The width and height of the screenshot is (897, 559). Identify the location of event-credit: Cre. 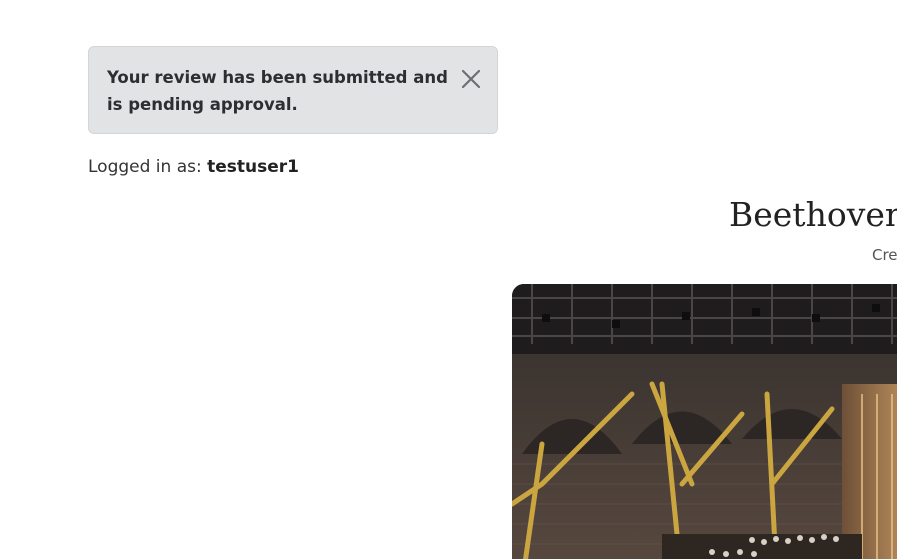
(884, 255).